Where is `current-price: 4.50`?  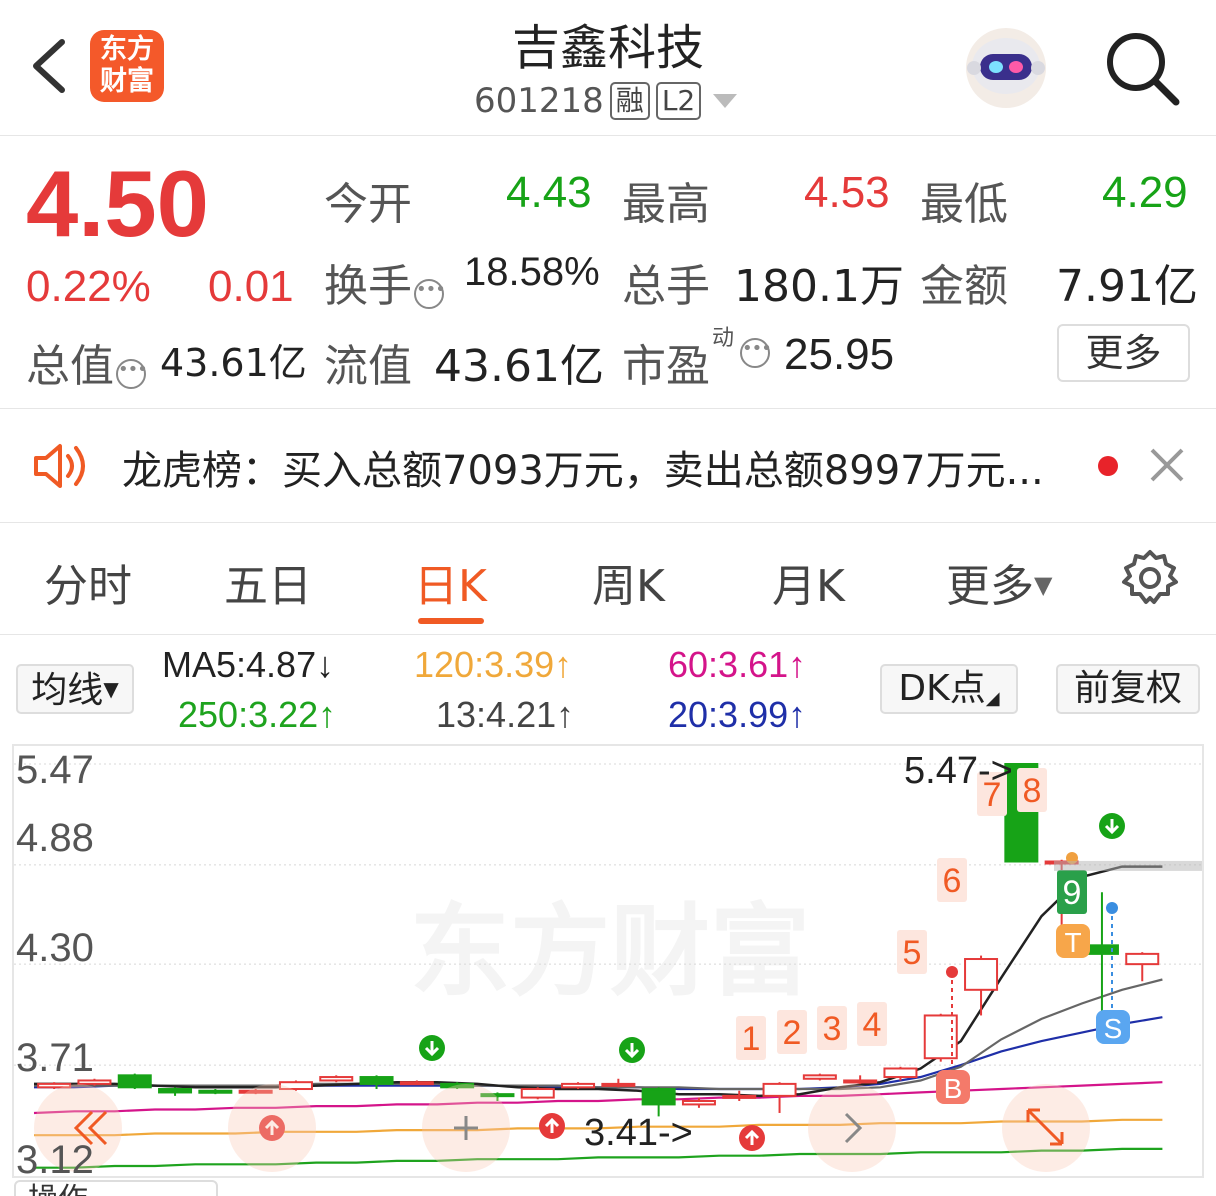
current-price: 4.50 is located at coordinates (117, 203).